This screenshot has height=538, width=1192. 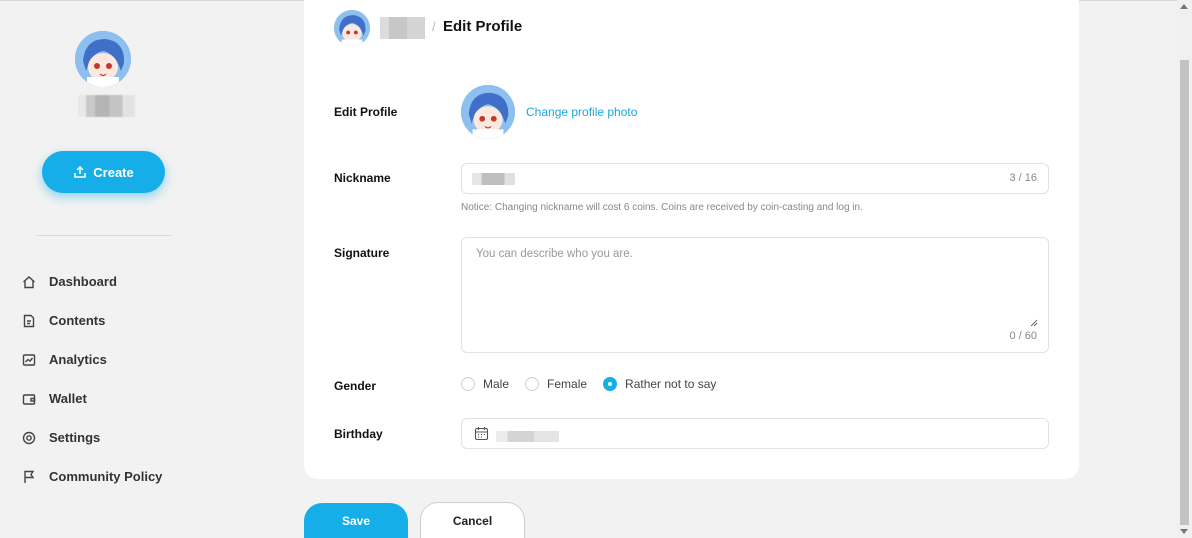 What do you see at coordinates (671, 384) in the screenshot?
I see `radio-label: Rather not to say` at bounding box center [671, 384].